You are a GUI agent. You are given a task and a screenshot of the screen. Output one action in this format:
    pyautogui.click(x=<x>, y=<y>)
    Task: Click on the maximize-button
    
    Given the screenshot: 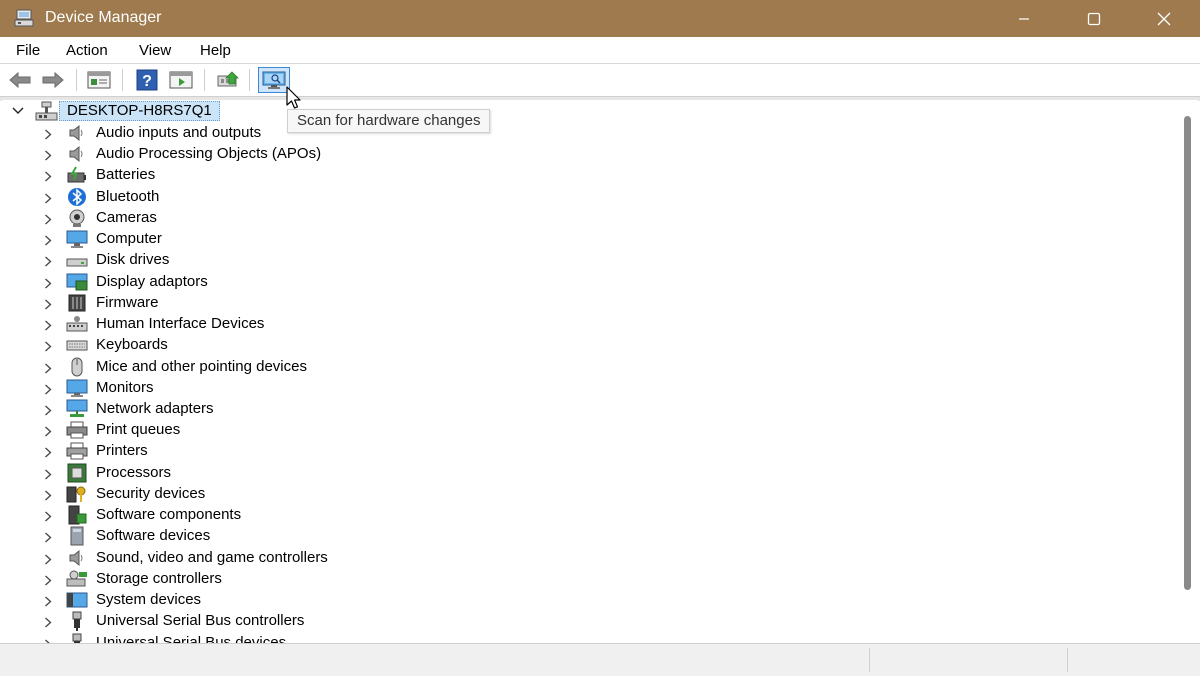 What is the action you would take?
    pyautogui.click(x=1094, y=18)
    